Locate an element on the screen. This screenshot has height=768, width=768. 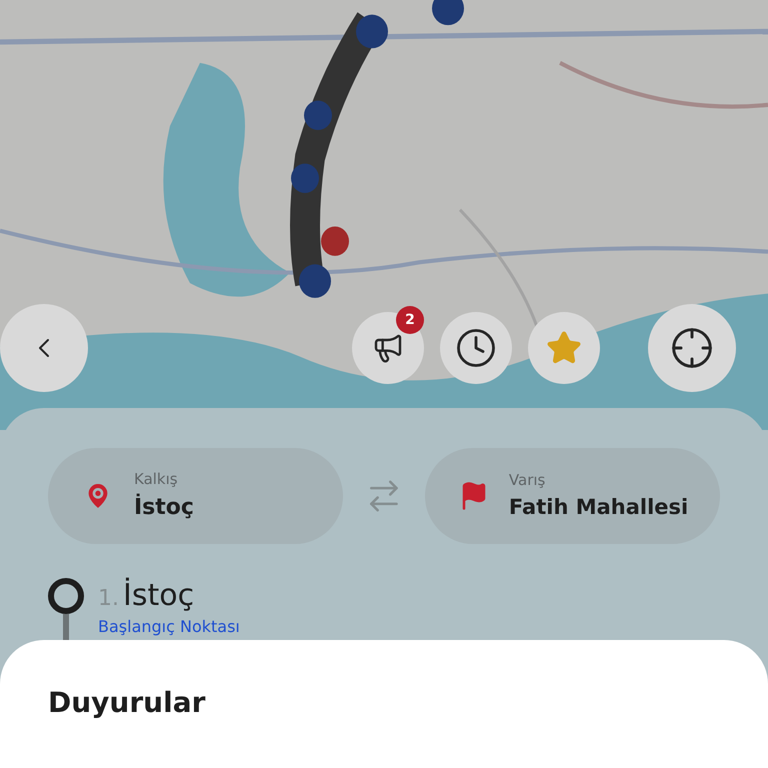
destination-field: Varış Fatih Mahallesi is located at coordinates (572, 496).